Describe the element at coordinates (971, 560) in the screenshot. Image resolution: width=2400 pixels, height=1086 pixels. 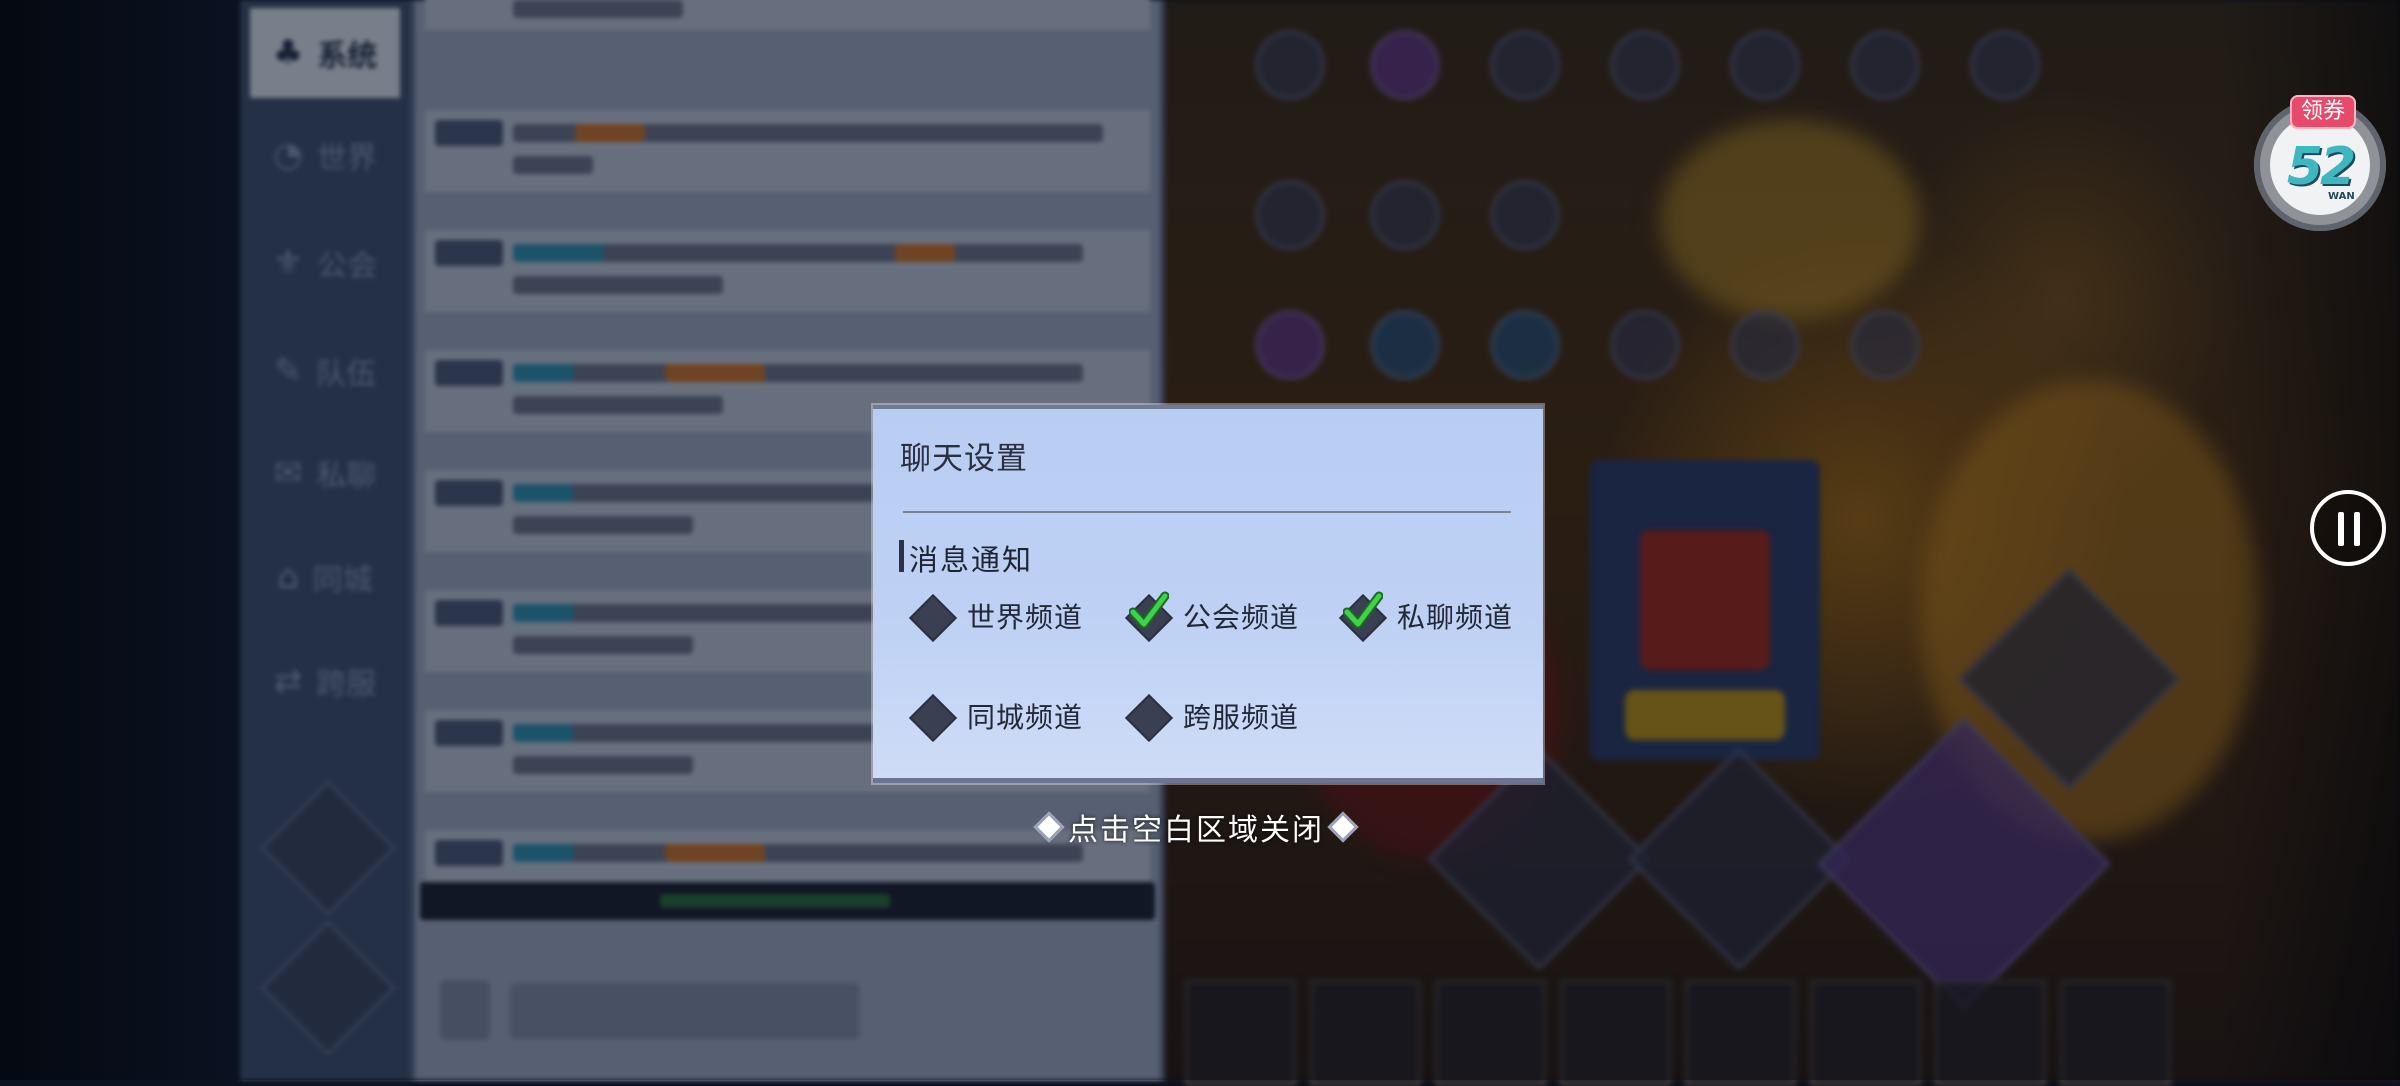
I see `section-label: 消息通知` at that location.